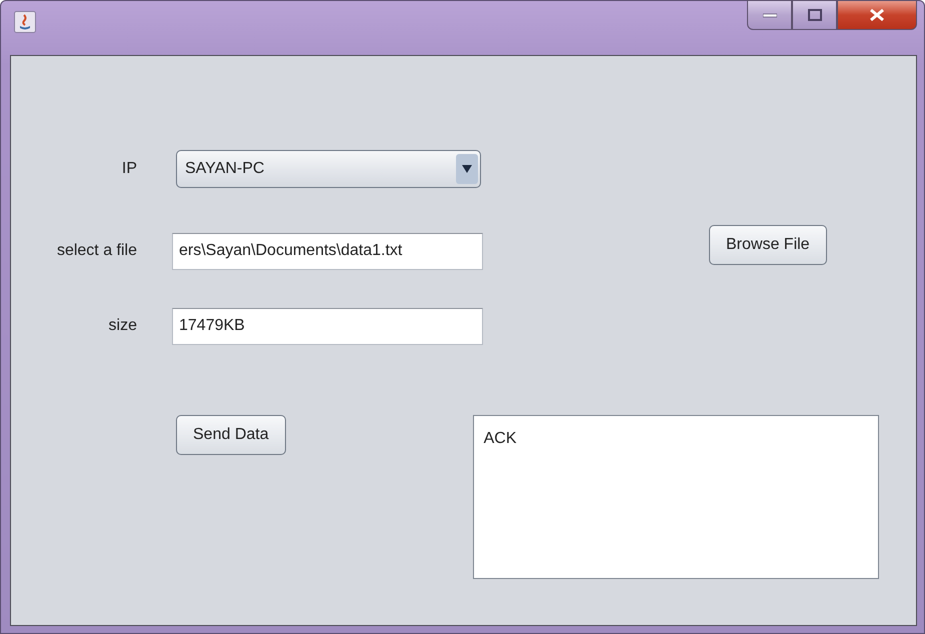 Image resolution: width=925 pixels, height=634 pixels. Describe the element at coordinates (675, 497) in the screenshot. I see `output-text-area: ACK` at that location.